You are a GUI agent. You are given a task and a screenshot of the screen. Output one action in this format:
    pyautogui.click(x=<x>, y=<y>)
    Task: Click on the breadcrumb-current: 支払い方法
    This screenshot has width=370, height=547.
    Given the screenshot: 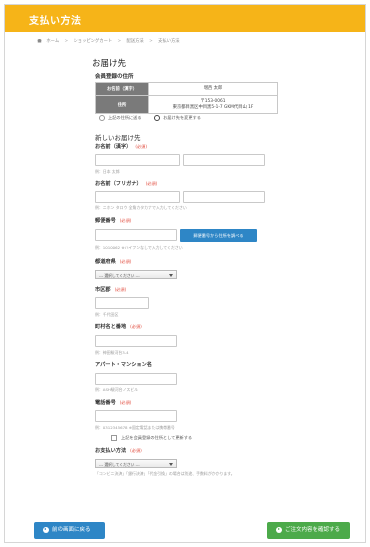 What is the action you would take?
    pyautogui.click(x=169, y=41)
    